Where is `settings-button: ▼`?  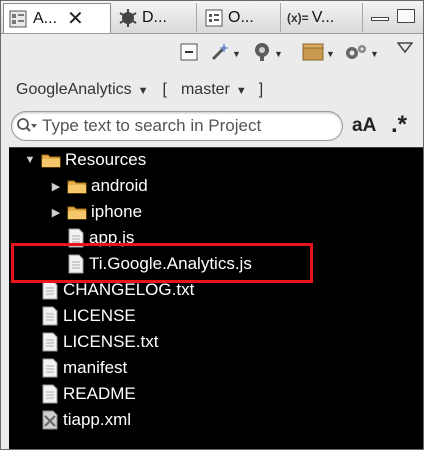 settings-button: ▼ is located at coordinates (361, 54).